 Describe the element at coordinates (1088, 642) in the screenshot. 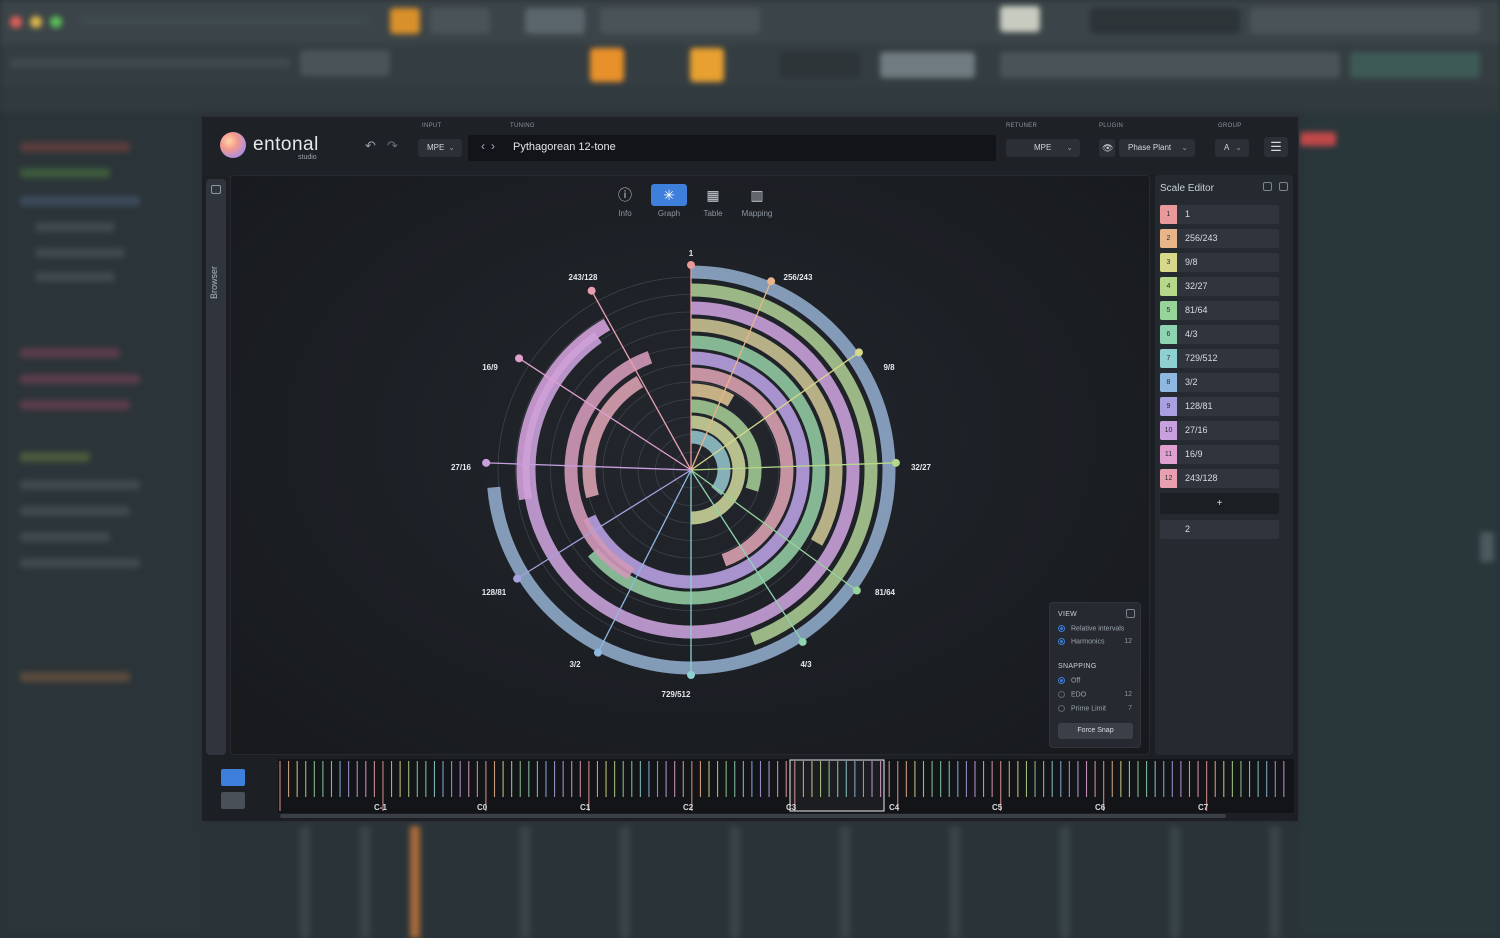

I see `harmonics-label: Harmonics` at that location.